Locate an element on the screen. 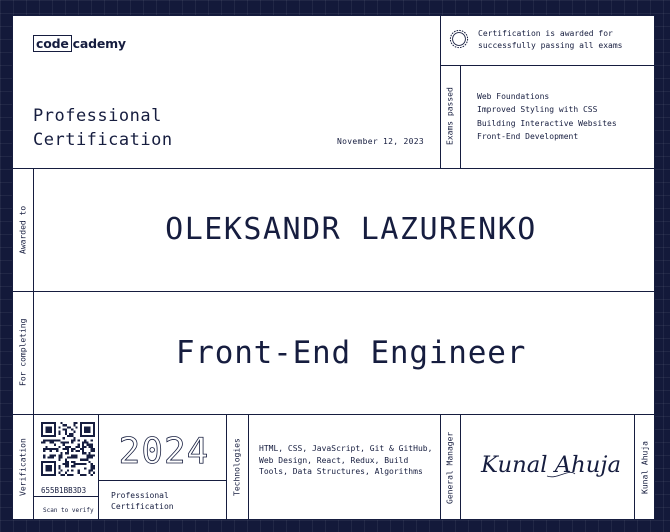  exam-item: Improved Styling with CSS is located at coordinates (537, 110).